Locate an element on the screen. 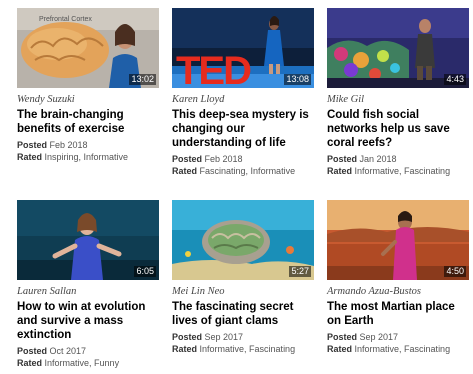 This screenshot has width=473, height=374. speaker-name: Armando Azua-Bustos is located at coordinates (374, 291).